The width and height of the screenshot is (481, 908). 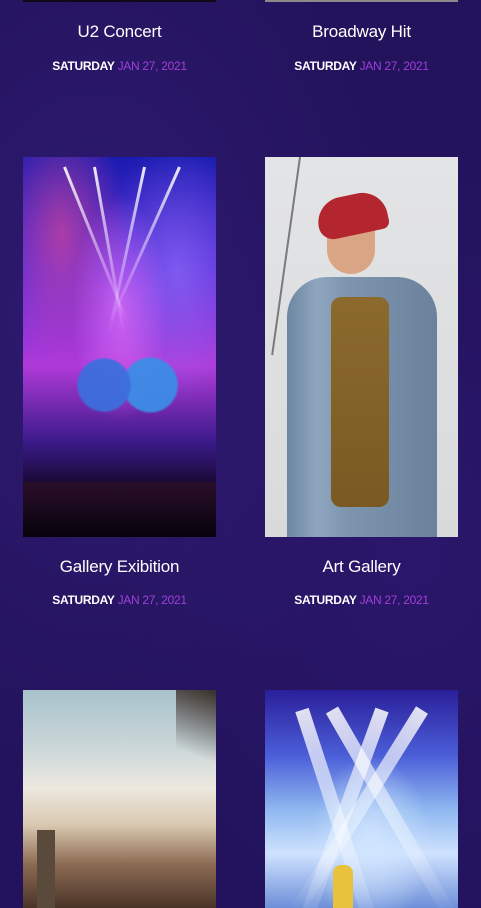 I want to click on festival-crowd-photo, so click(x=119, y=799).